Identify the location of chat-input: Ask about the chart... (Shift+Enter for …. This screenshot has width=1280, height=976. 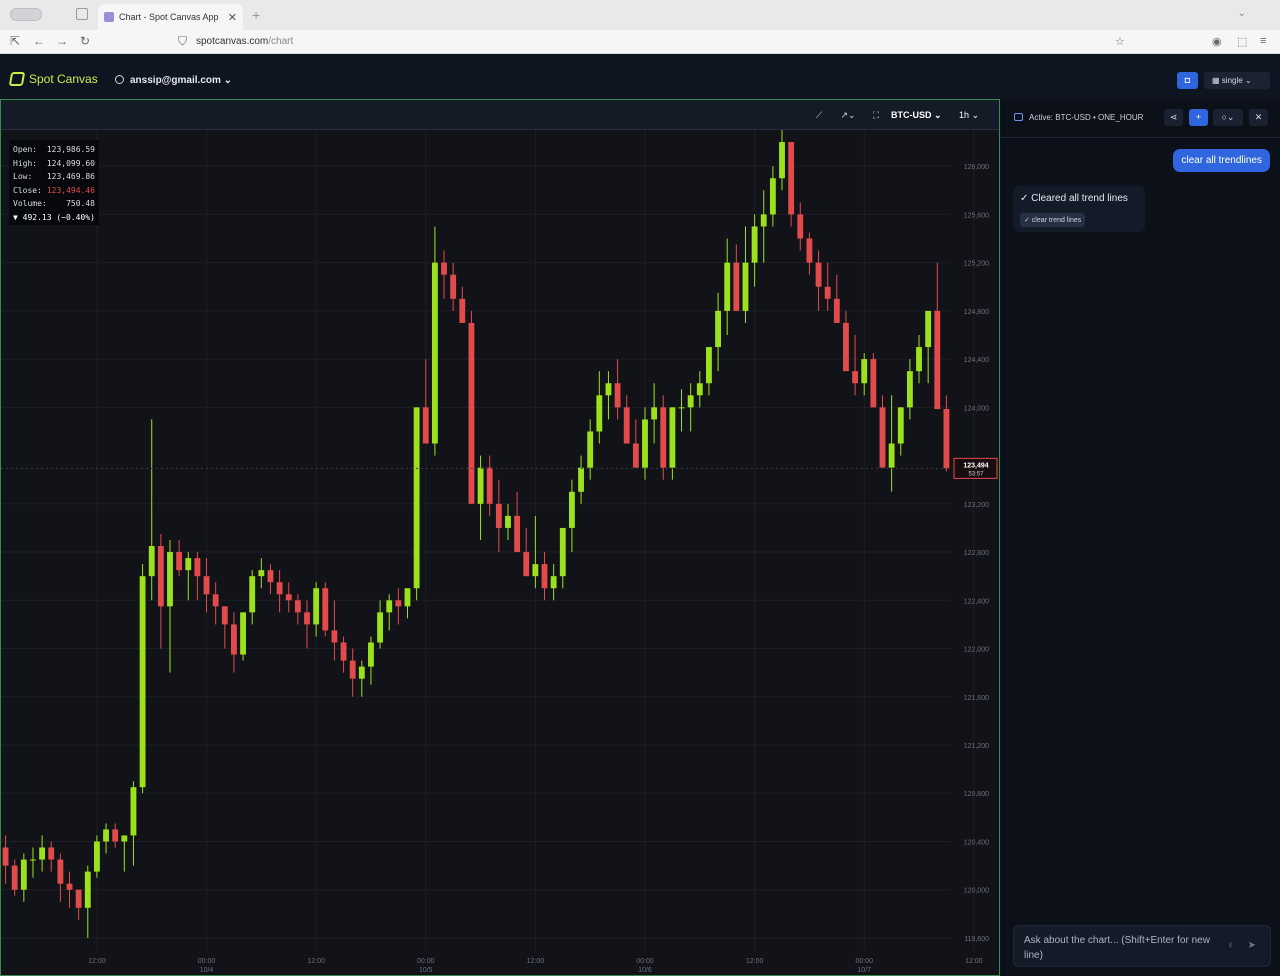
(1142, 946).